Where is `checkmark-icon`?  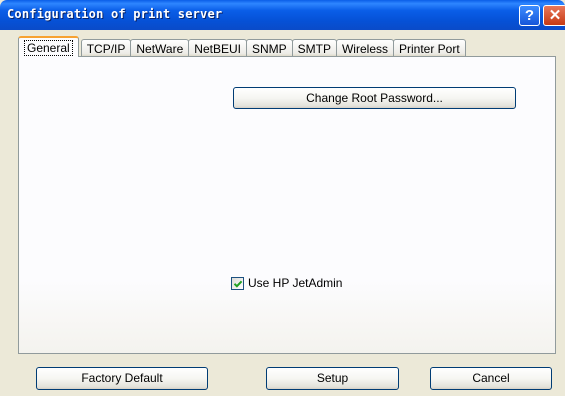 checkmark-icon is located at coordinates (238, 284).